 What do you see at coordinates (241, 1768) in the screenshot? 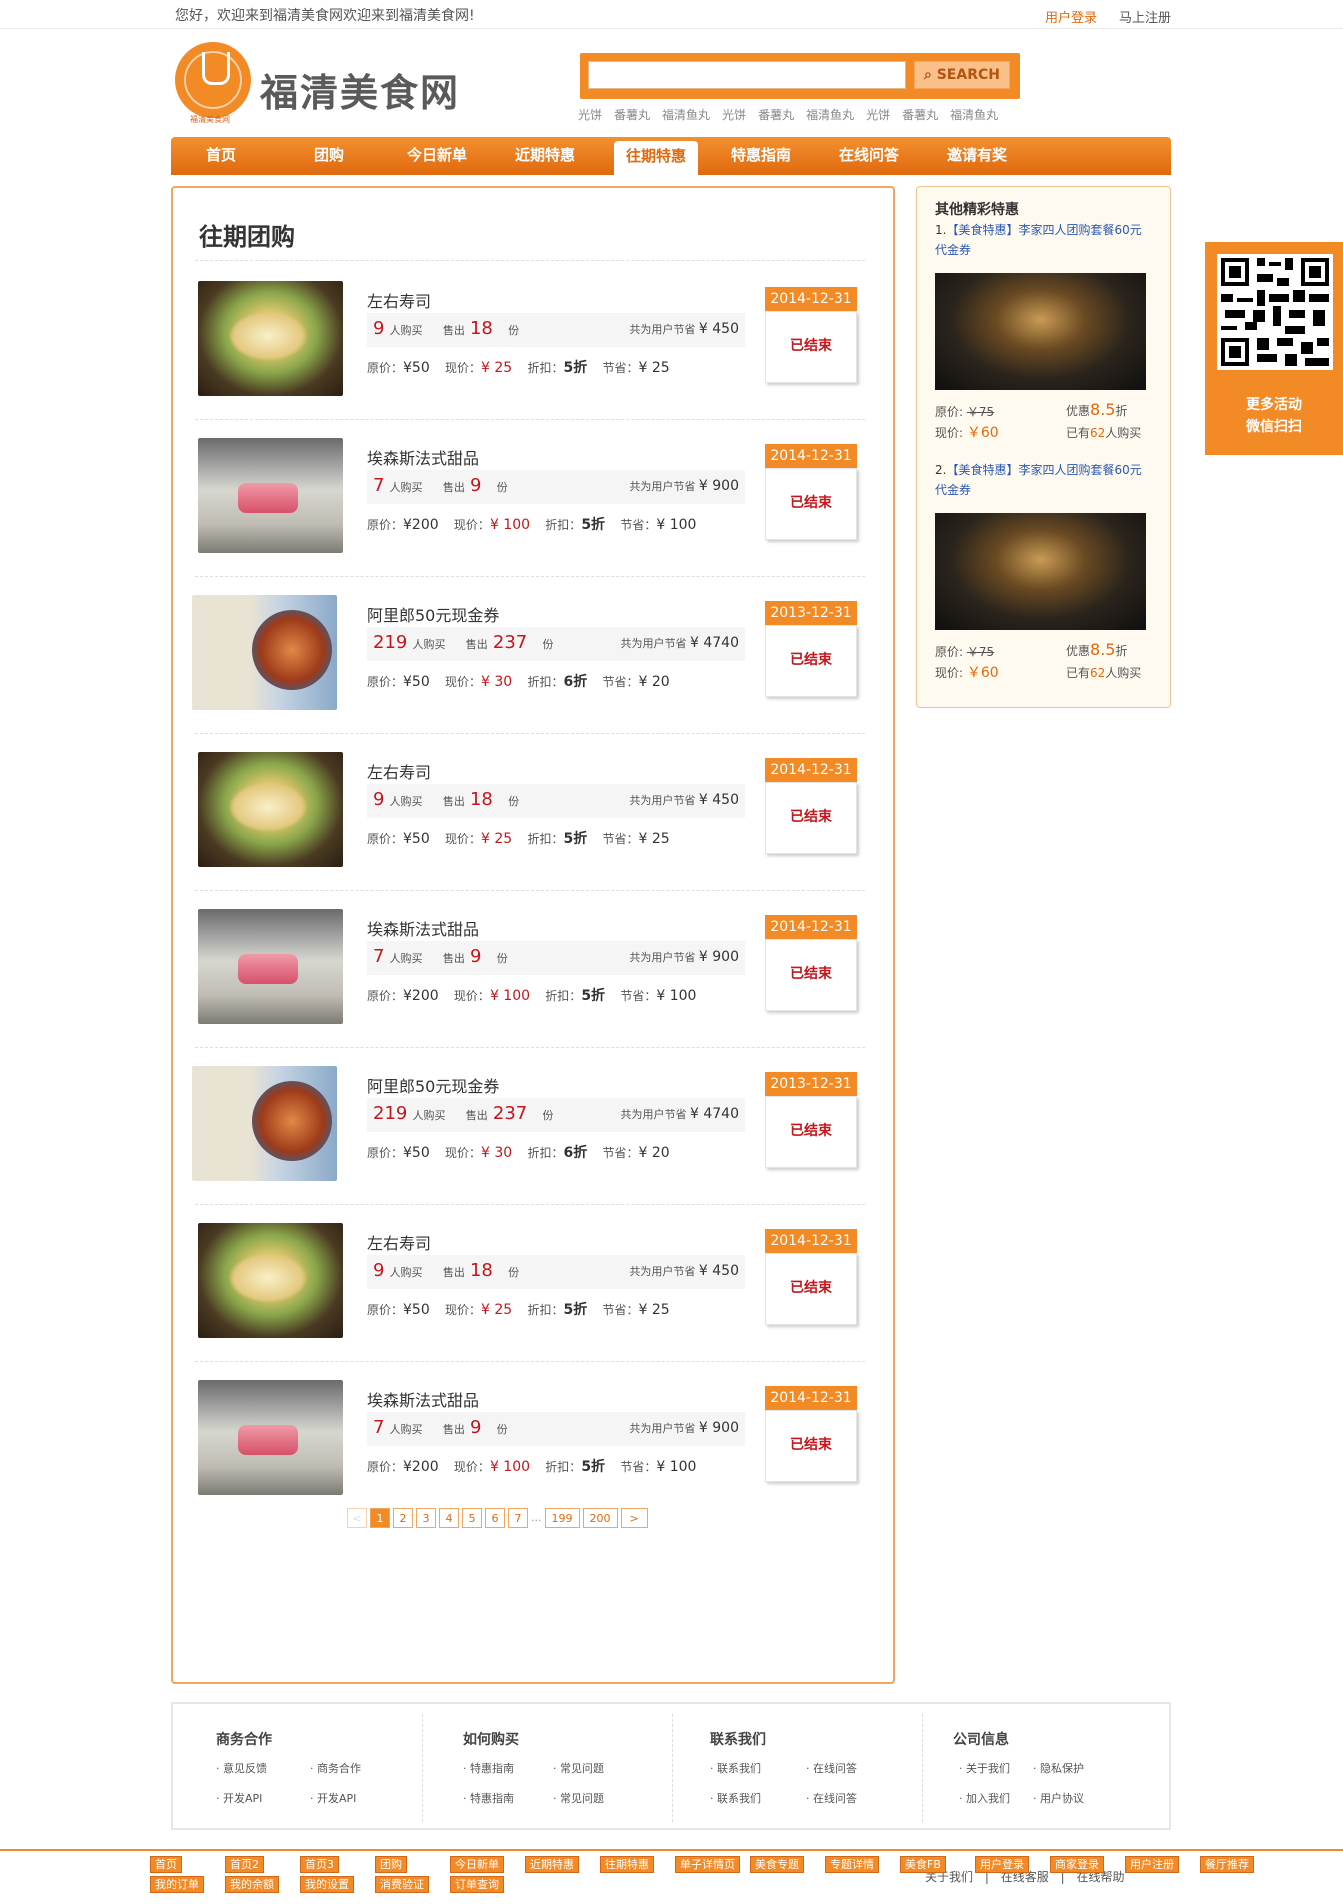
I see `footer-link: · 意见反馈` at bounding box center [241, 1768].